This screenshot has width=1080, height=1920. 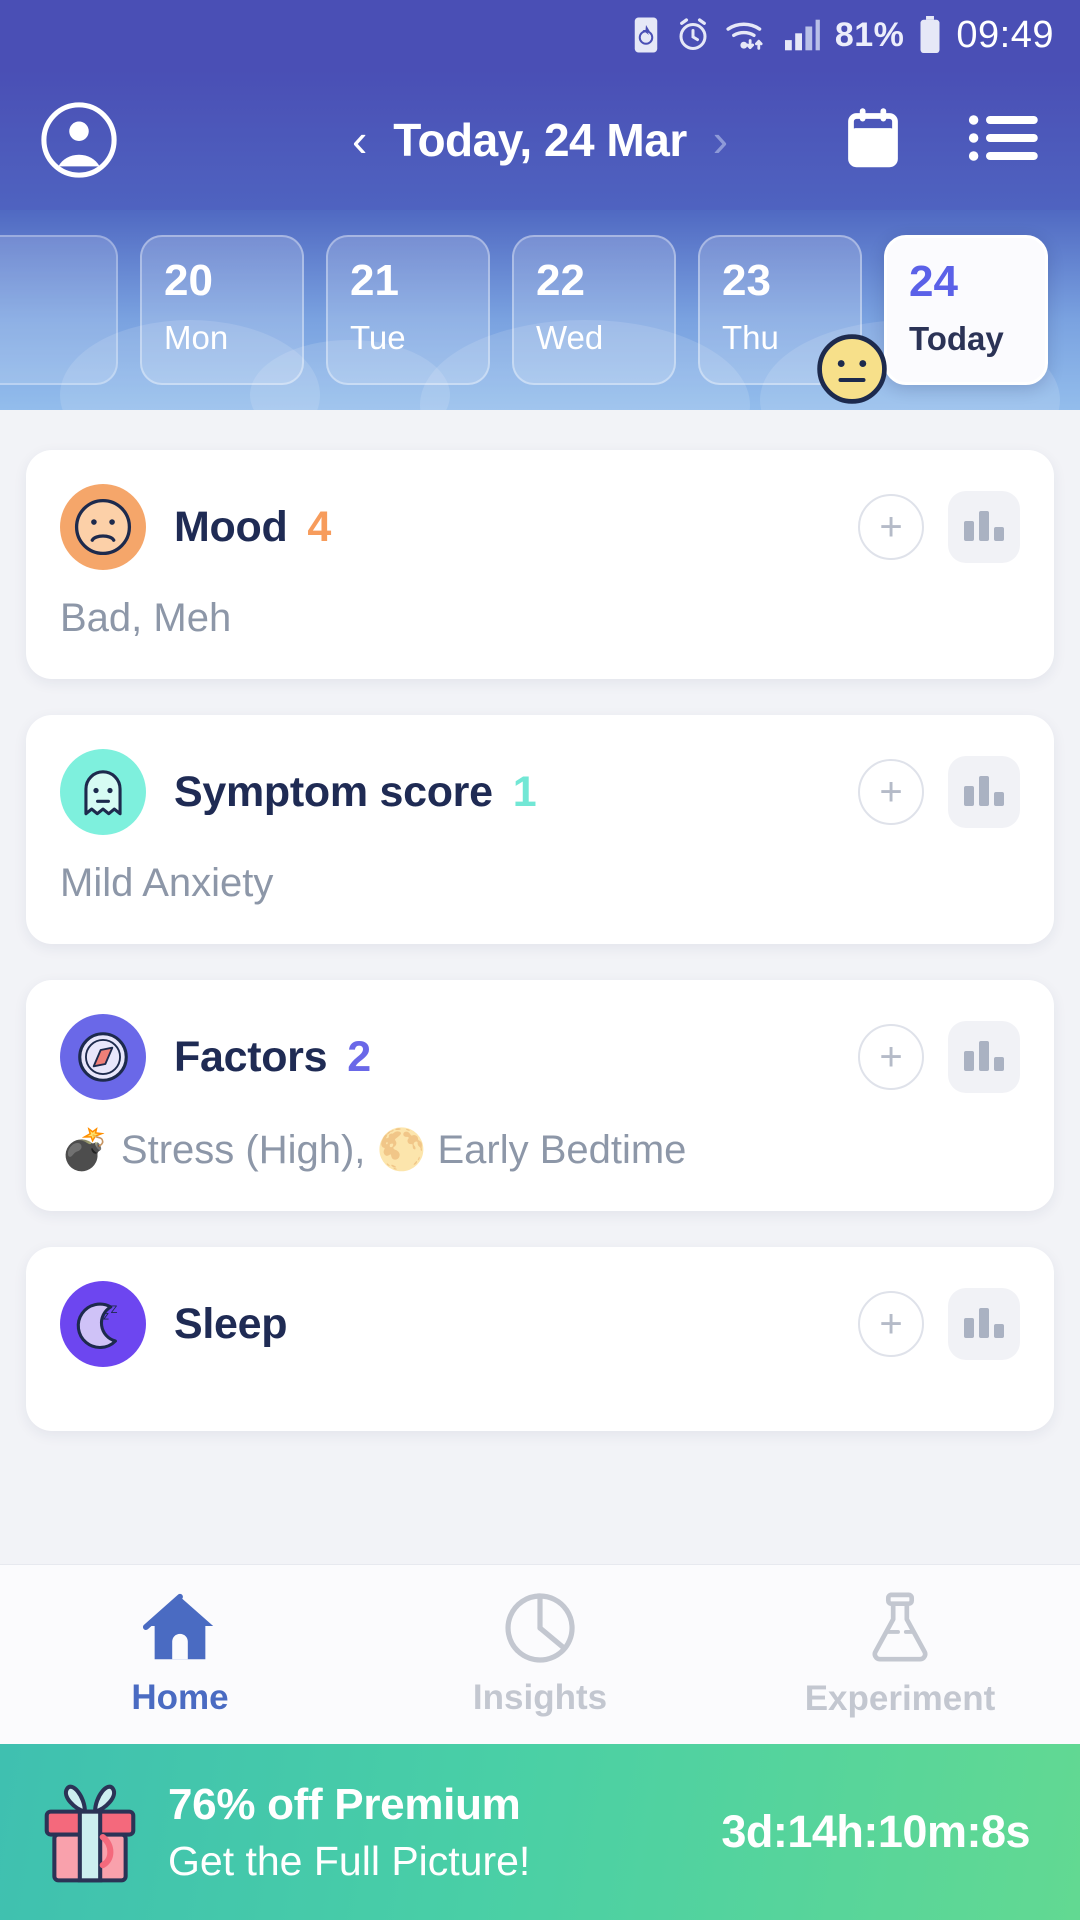 I want to click on list-menu-icon, so click(x=1003, y=137).